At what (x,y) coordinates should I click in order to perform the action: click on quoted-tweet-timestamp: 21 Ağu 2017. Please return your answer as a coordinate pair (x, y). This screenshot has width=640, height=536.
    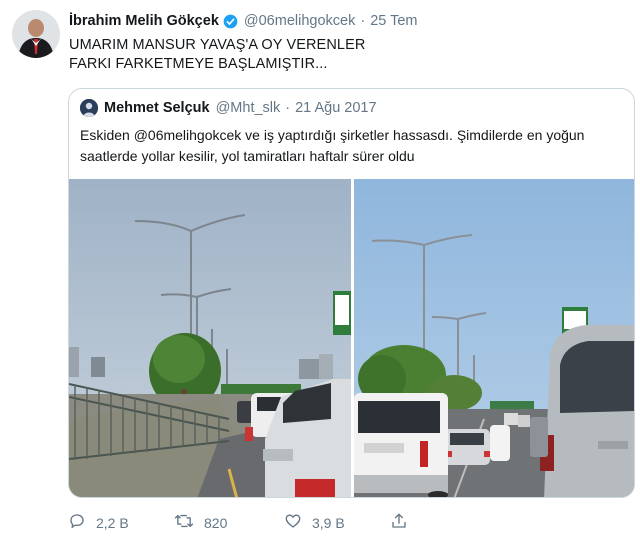
    Looking at the image, I should click on (336, 108).